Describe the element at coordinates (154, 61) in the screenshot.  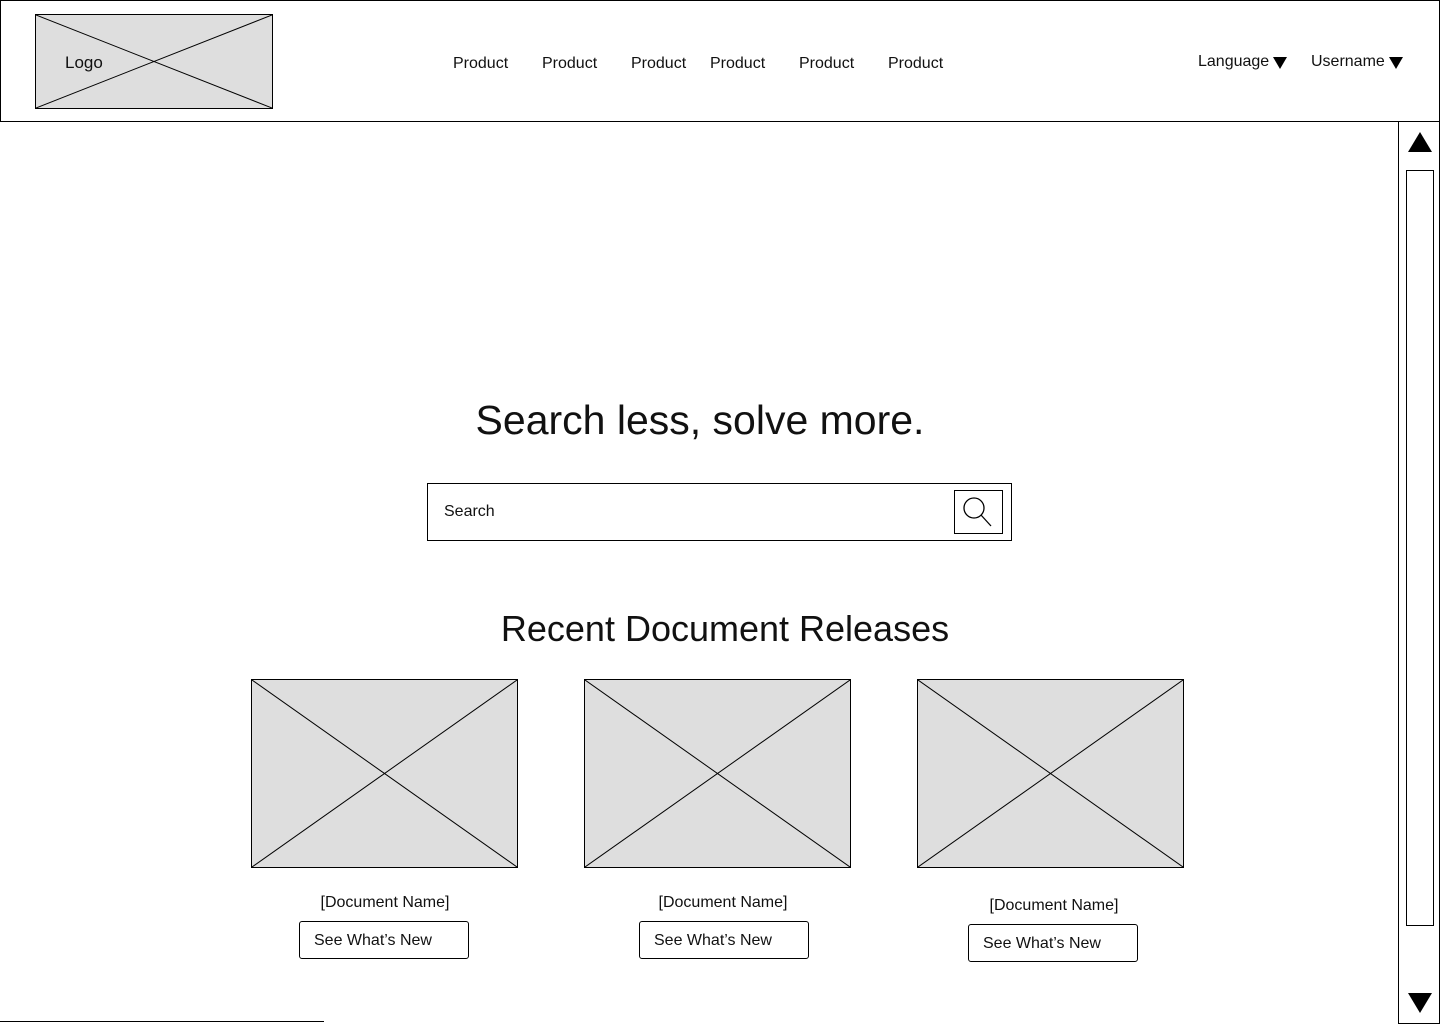
I see `logo: Logo` at that location.